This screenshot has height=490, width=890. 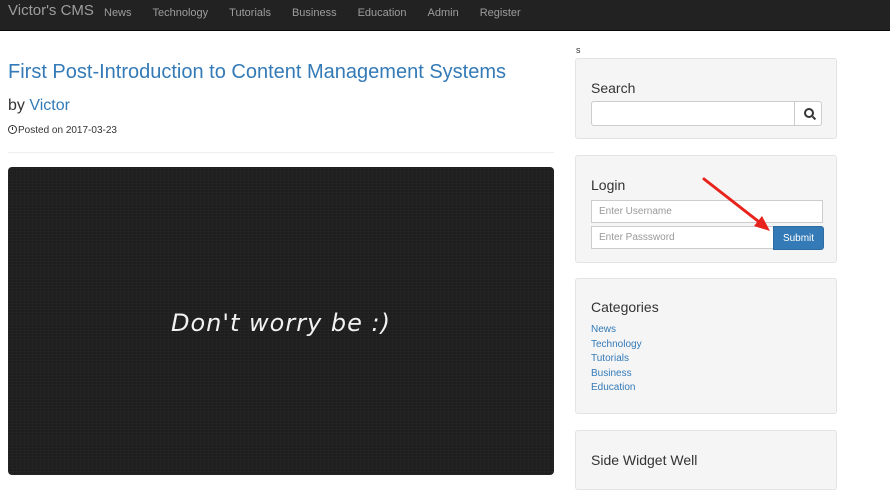 What do you see at coordinates (625, 307) in the screenshot?
I see `categories-heading: Categories` at bounding box center [625, 307].